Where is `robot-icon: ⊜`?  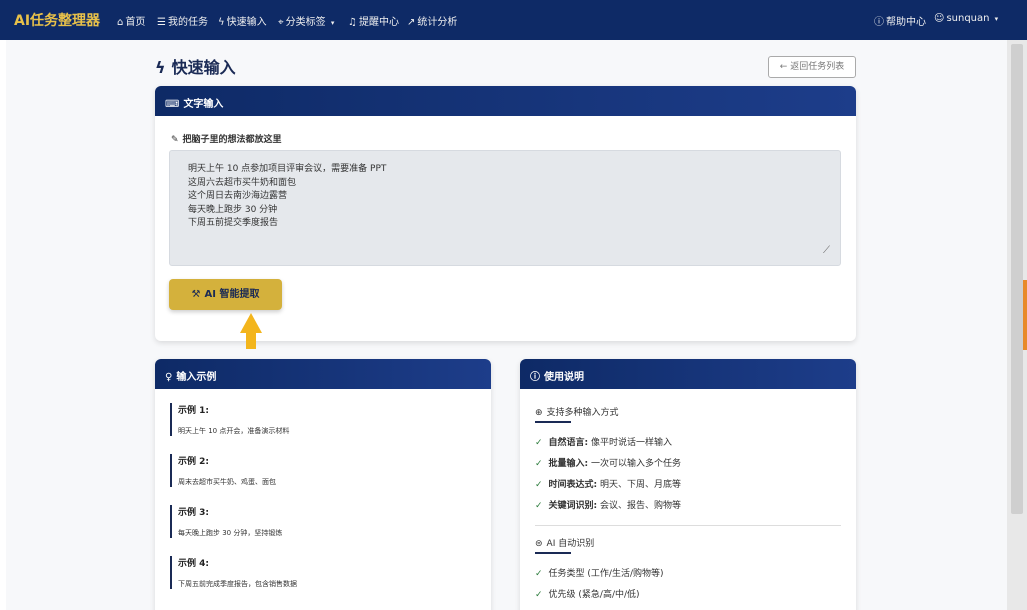 robot-icon: ⊜ is located at coordinates (539, 544).